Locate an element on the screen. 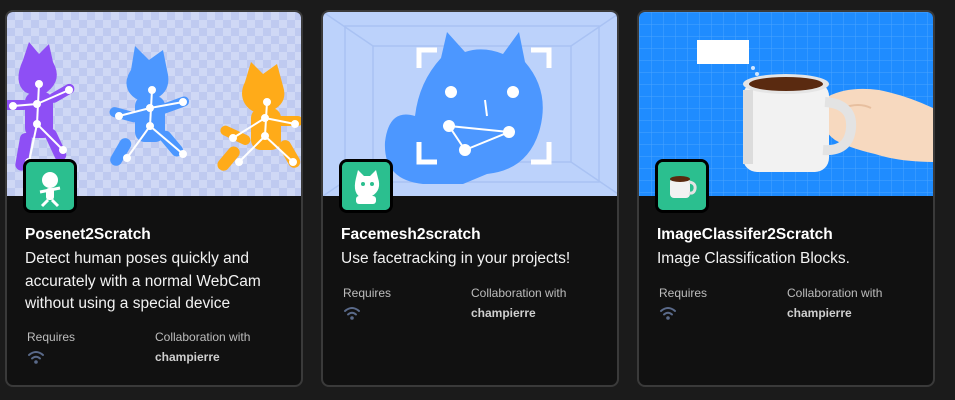 The image size is (955, 400). facemesh-extension-icon is located at coordinates (366, 186).